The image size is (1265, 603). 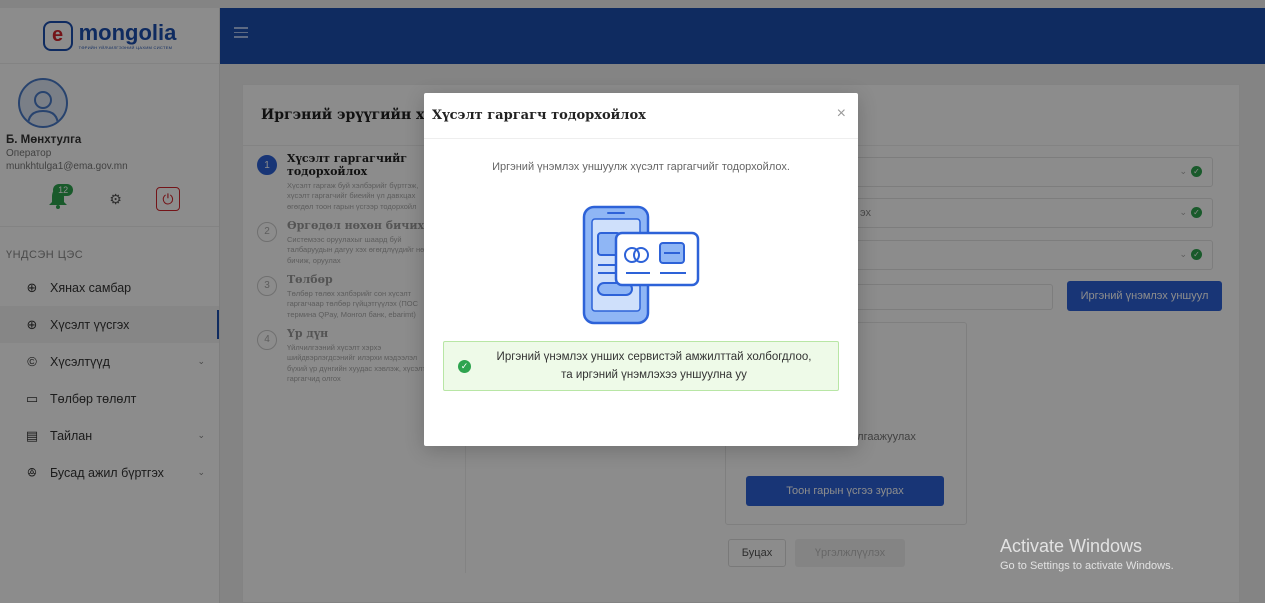 I want to click on modal-title: Хүсэлт гаргагч тодорхойлох, so click(x=539, y=115).